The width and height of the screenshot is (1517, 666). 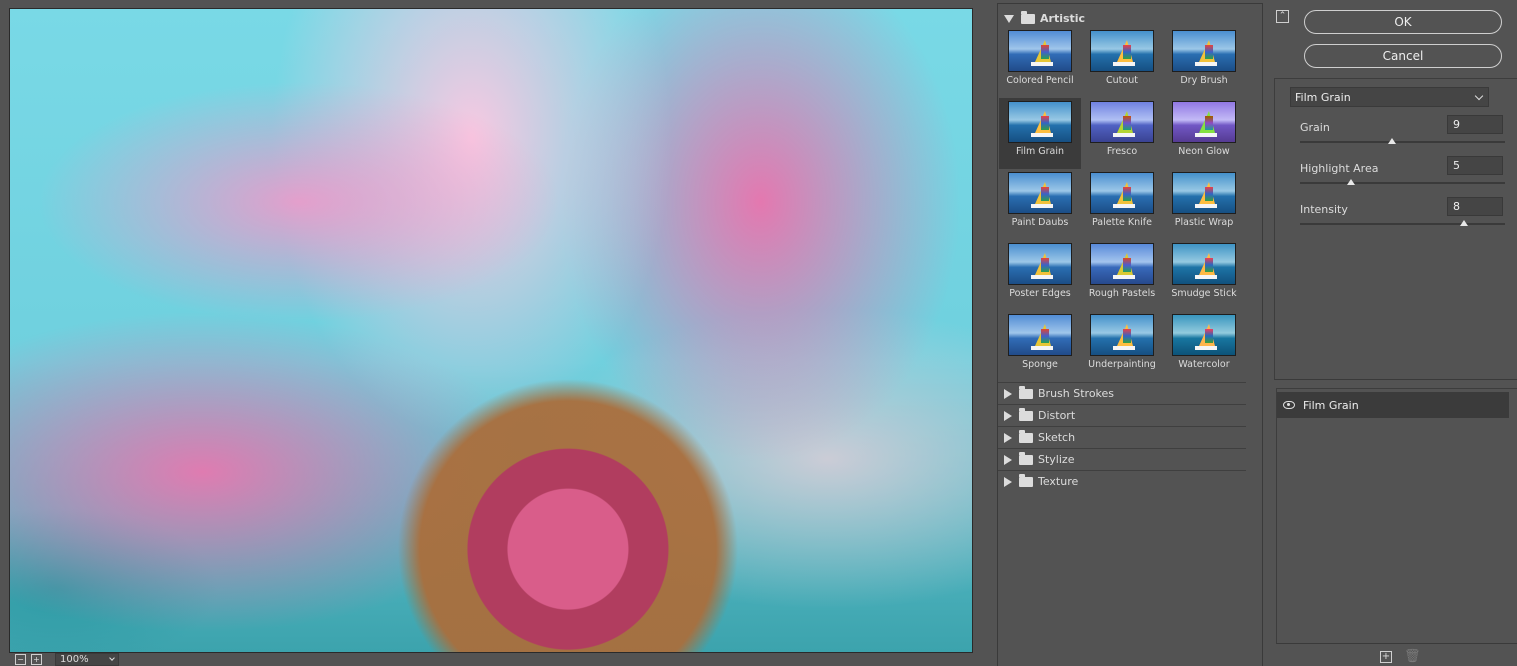 What do you see at coordinates (1405, 176) in the screenshot?
I see `param-highlight-area: Highlight Area 5` at bounding box center [1405, 176].